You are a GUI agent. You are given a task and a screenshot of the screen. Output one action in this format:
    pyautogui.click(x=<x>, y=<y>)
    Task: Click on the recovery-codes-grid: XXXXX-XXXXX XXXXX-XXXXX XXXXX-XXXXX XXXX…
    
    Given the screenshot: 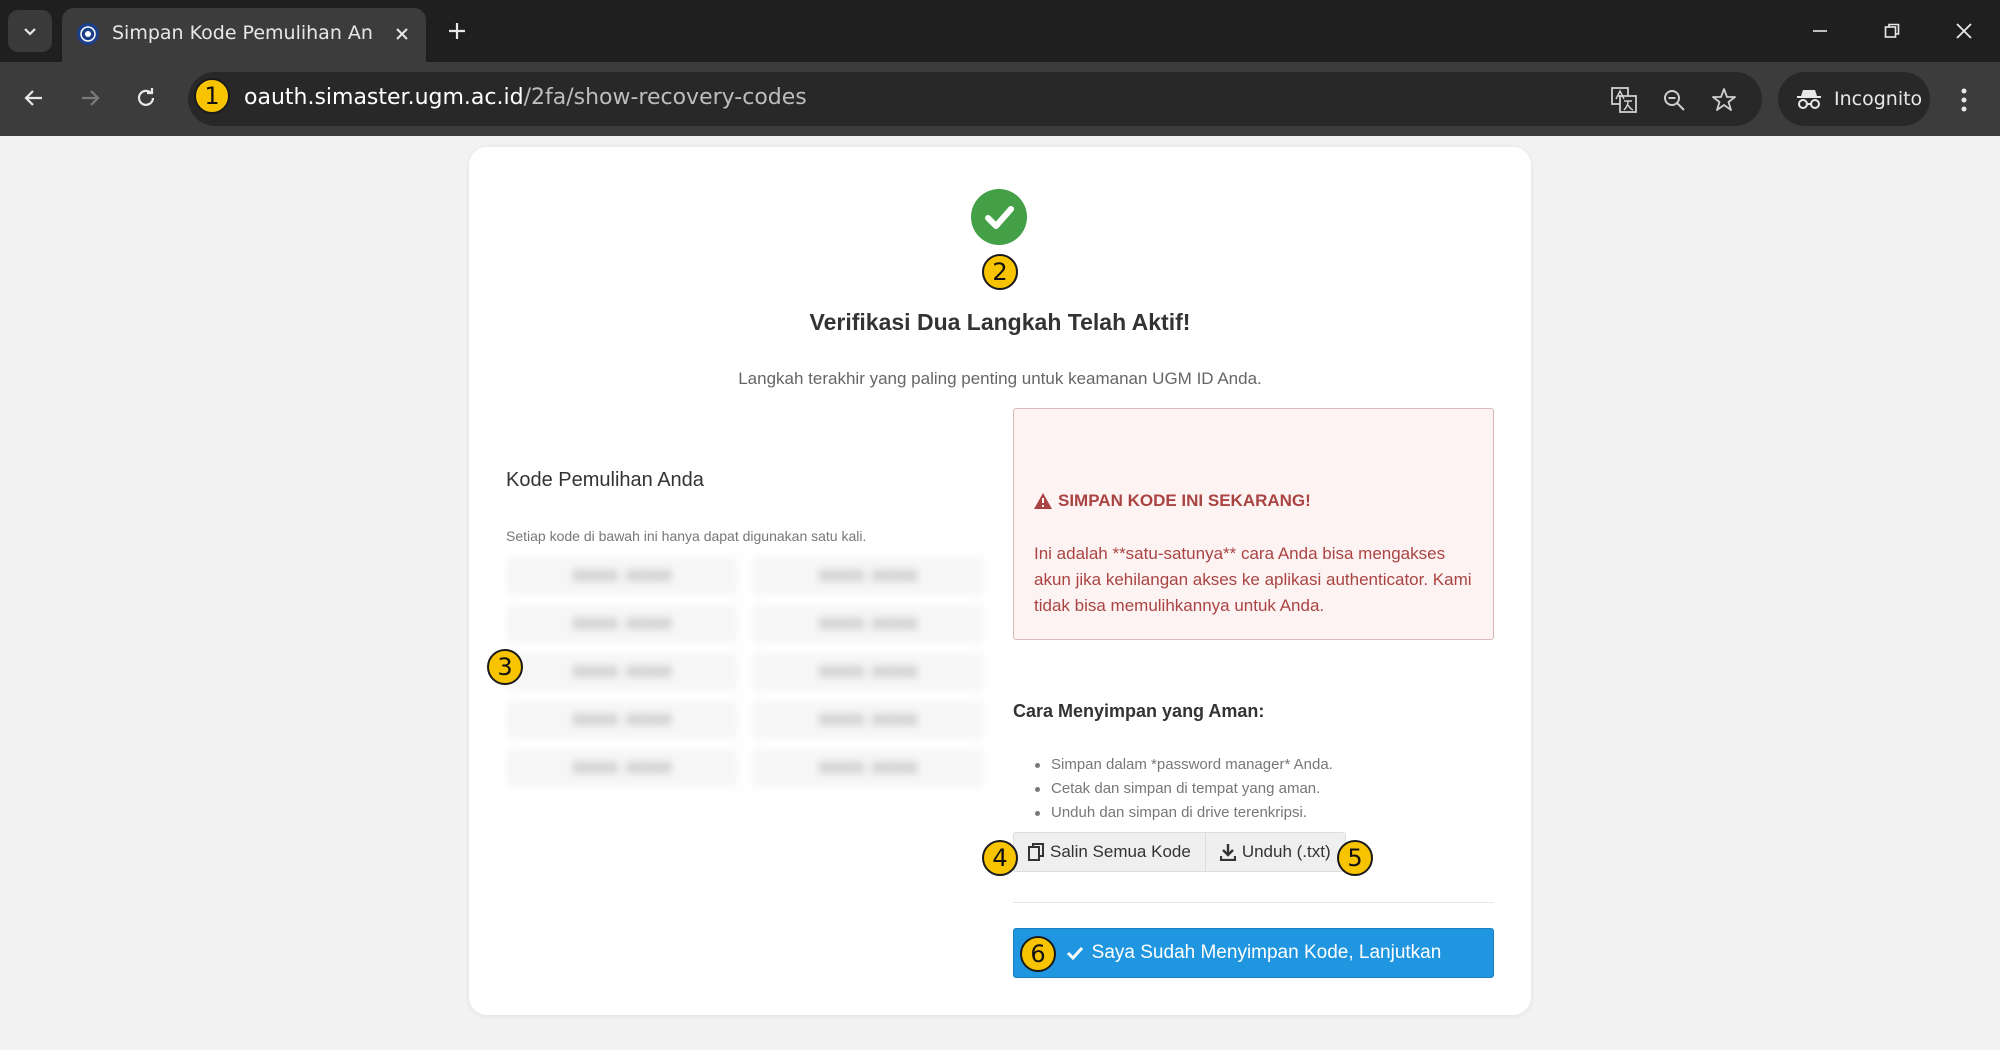 What is the action you would take?
    pyautogui.click(x=745, y=672)
    